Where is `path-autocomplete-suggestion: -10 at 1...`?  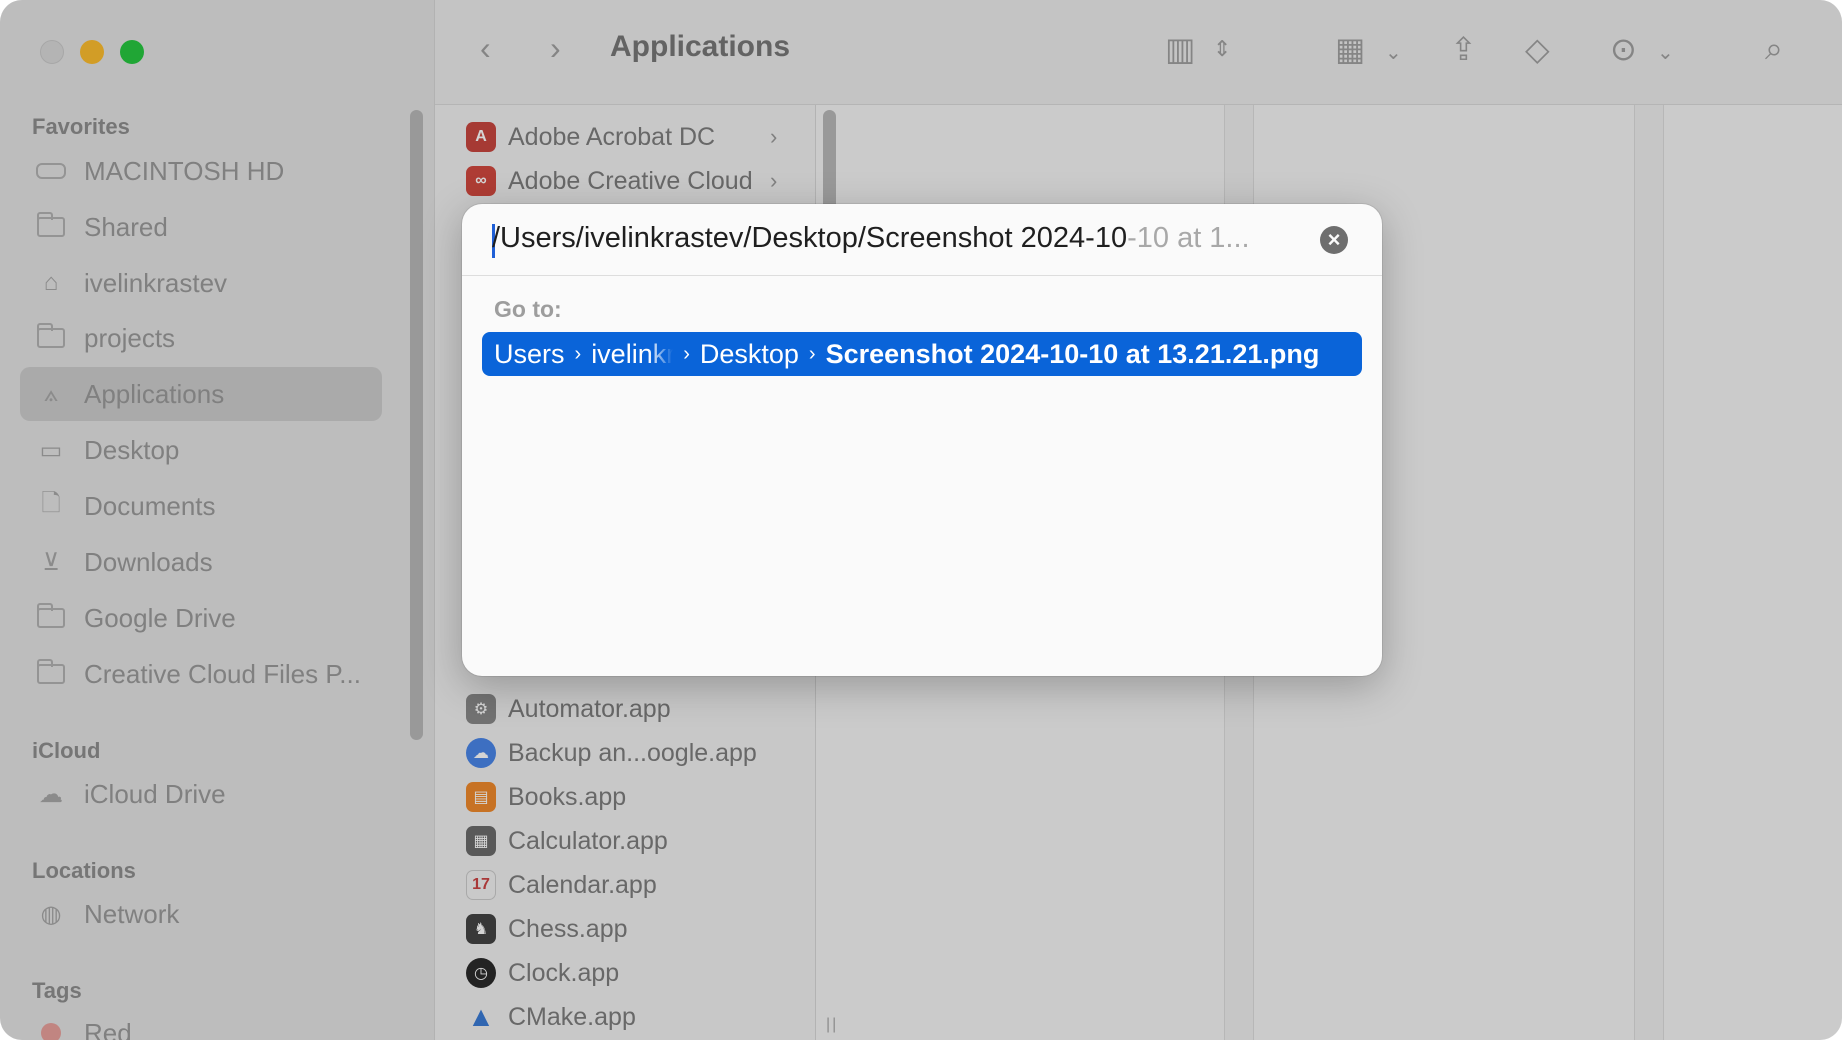 path-autocomplete-suggestion: -10 at 1... is located at coordinates (1188, 238).